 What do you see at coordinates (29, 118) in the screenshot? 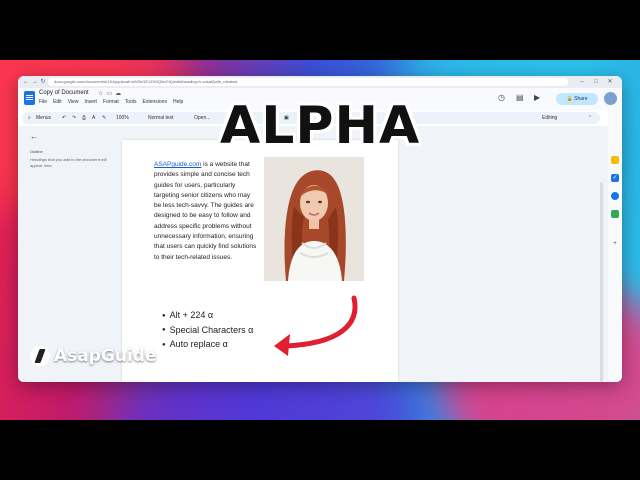
I see `search-menus-icon: ⌕` at bounding box center [29, 118].